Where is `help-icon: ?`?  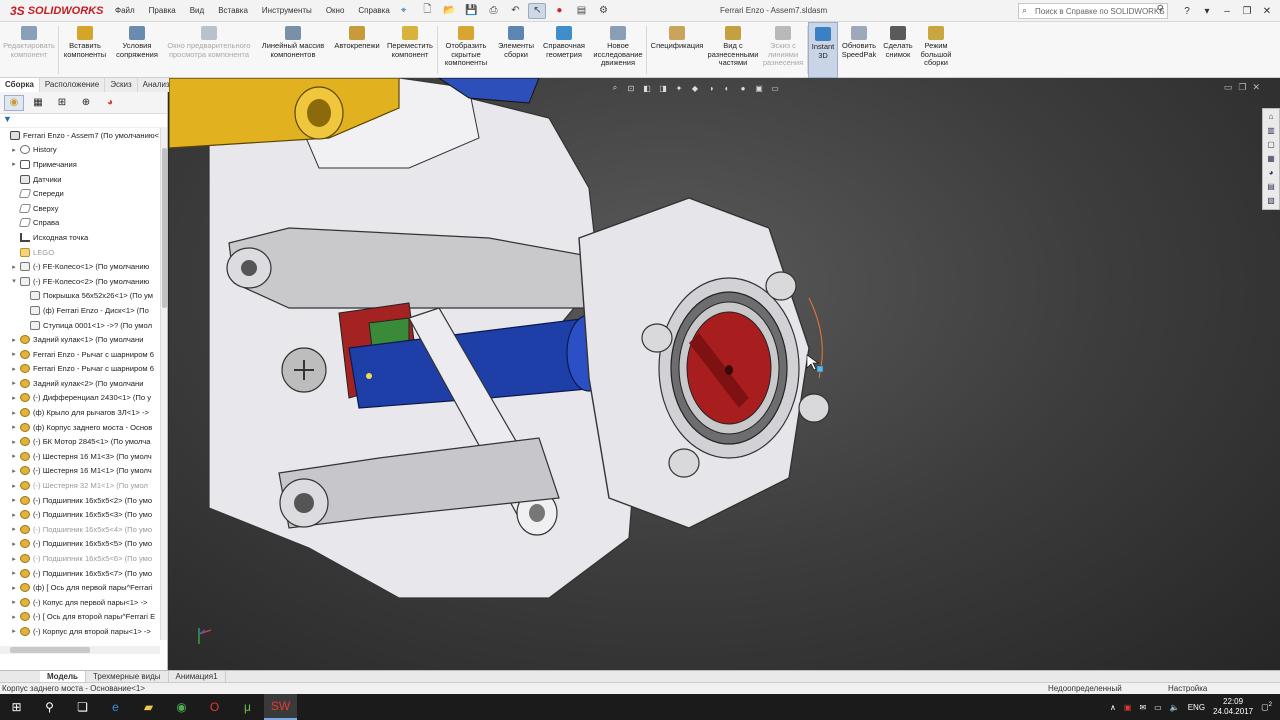
help-icon: ? is located at coordinates (1187, 11).